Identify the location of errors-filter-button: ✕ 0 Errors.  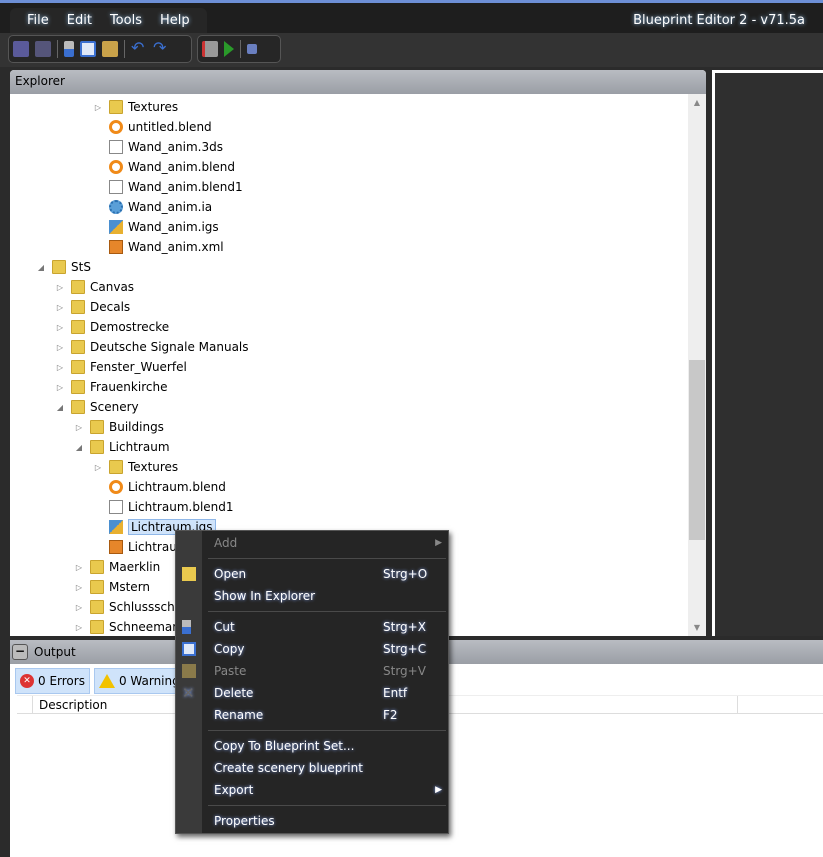
(52, 681).